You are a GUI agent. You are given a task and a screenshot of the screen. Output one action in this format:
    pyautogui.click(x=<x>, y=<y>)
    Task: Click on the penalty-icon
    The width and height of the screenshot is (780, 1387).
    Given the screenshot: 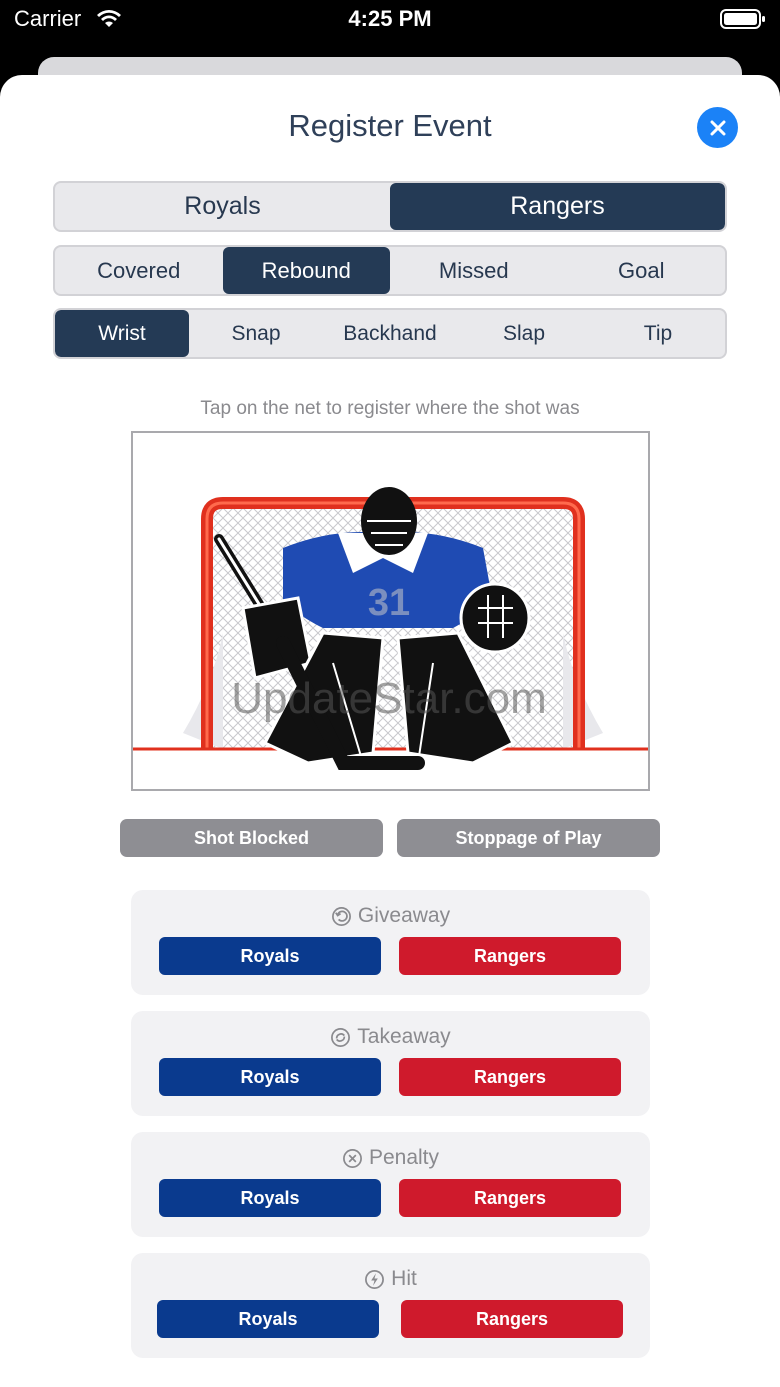 What is the action you would take?
    pyautogui.click(x=352, y=1158)
    